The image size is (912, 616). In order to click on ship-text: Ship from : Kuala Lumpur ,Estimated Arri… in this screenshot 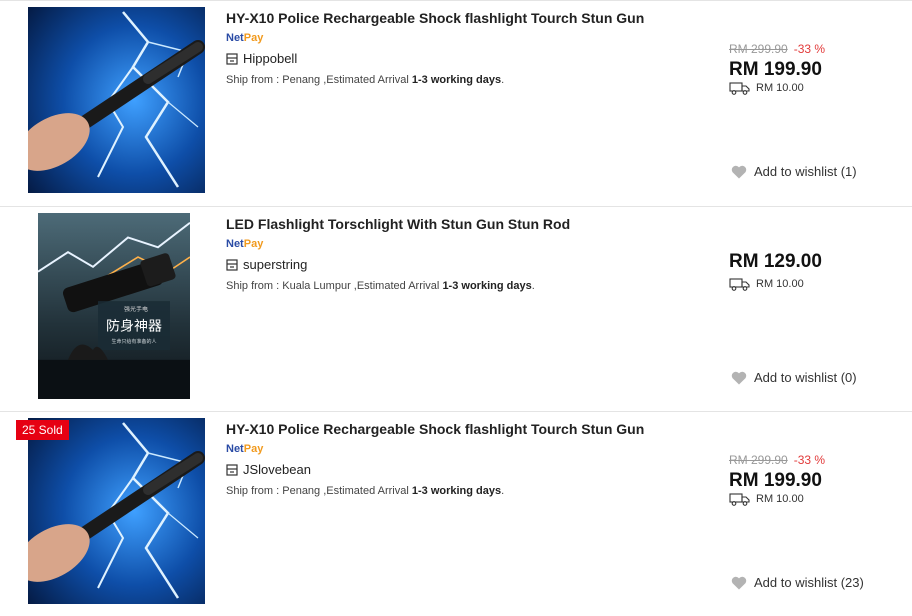, I will do `click(334, 286)`.